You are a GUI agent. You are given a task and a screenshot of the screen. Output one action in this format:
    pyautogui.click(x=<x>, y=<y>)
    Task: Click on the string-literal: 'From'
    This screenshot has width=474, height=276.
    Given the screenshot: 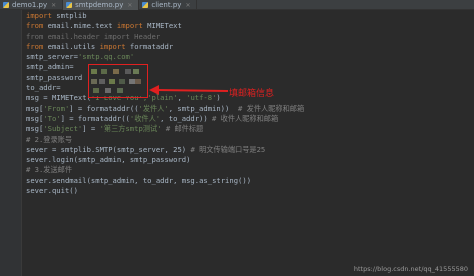 What is the action you would take?
    pyautogui.click(x=56, y=108)
    